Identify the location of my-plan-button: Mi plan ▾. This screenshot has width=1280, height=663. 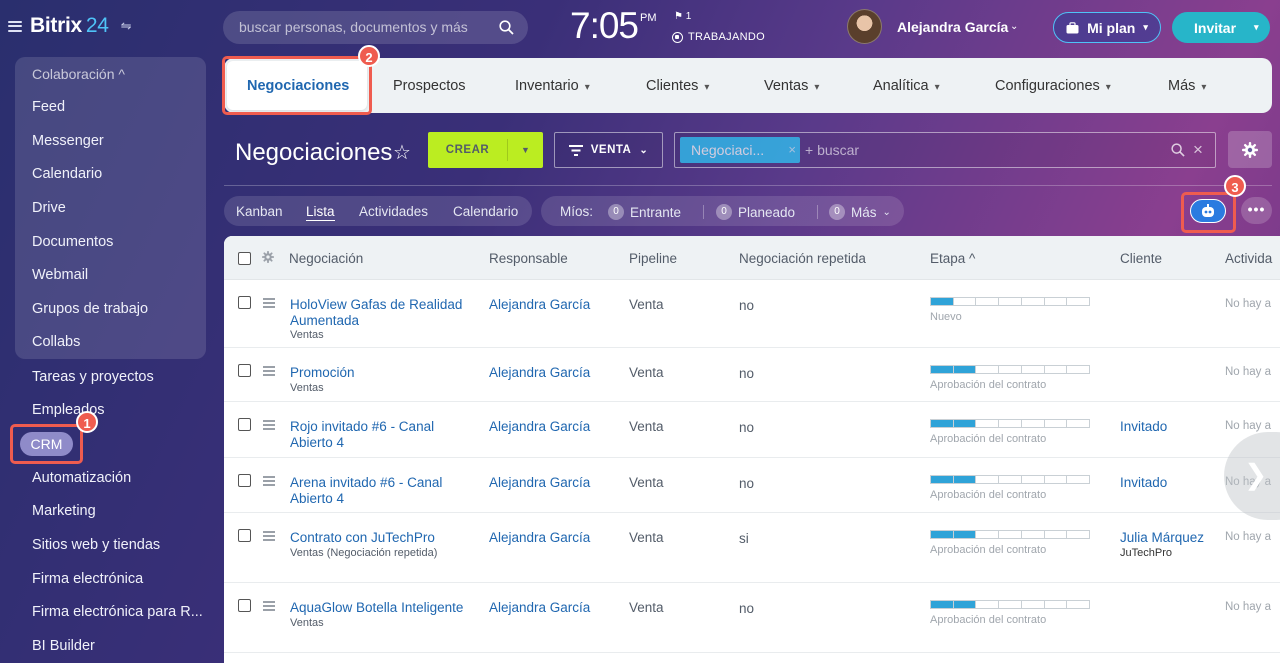
(1107, 27).